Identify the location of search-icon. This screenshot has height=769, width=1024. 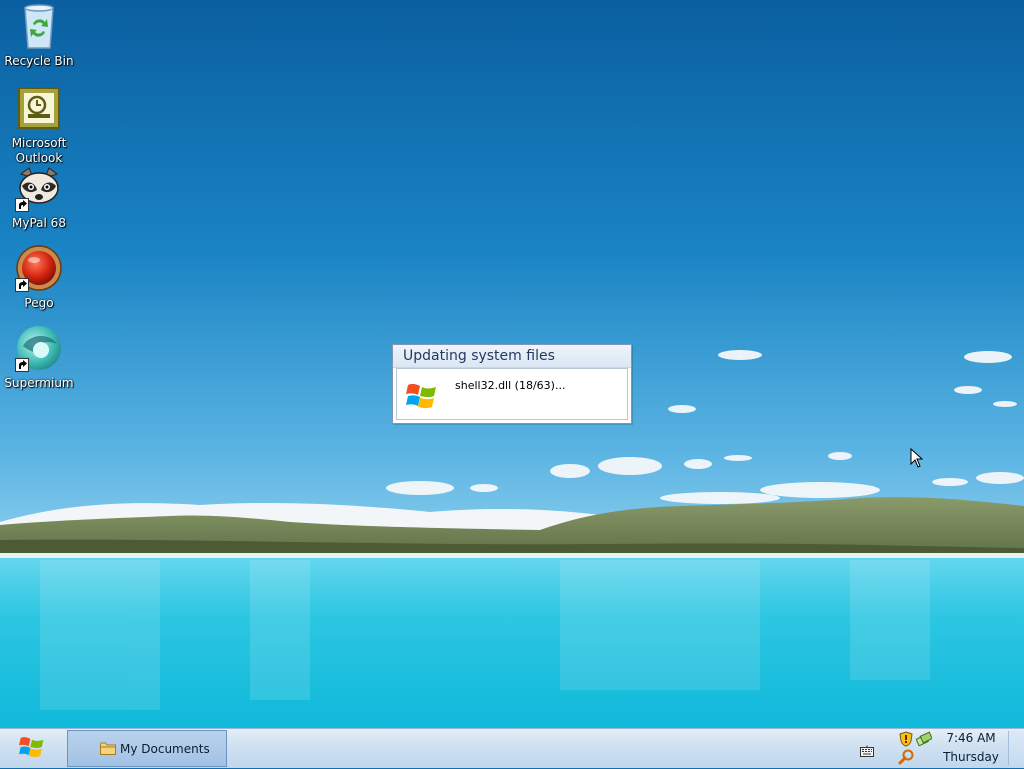
(906, 759).